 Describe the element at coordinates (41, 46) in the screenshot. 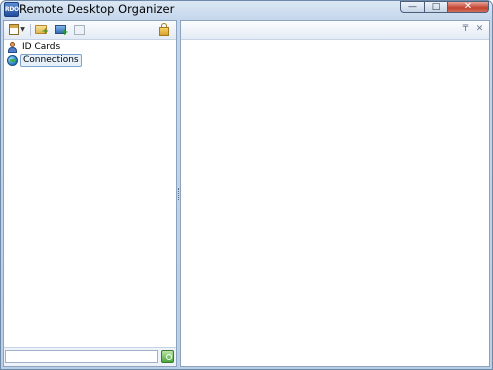

I see `tree-item-label: ID Cards` at that location.